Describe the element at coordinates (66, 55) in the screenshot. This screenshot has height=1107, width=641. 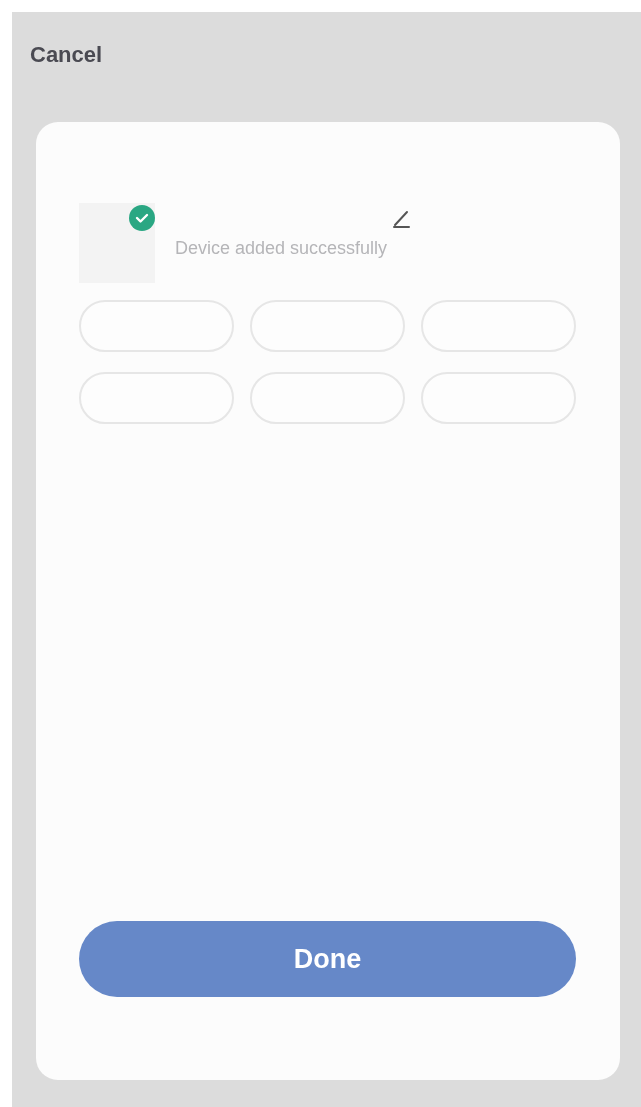
I see `cancel-button: Cancel` at that location.